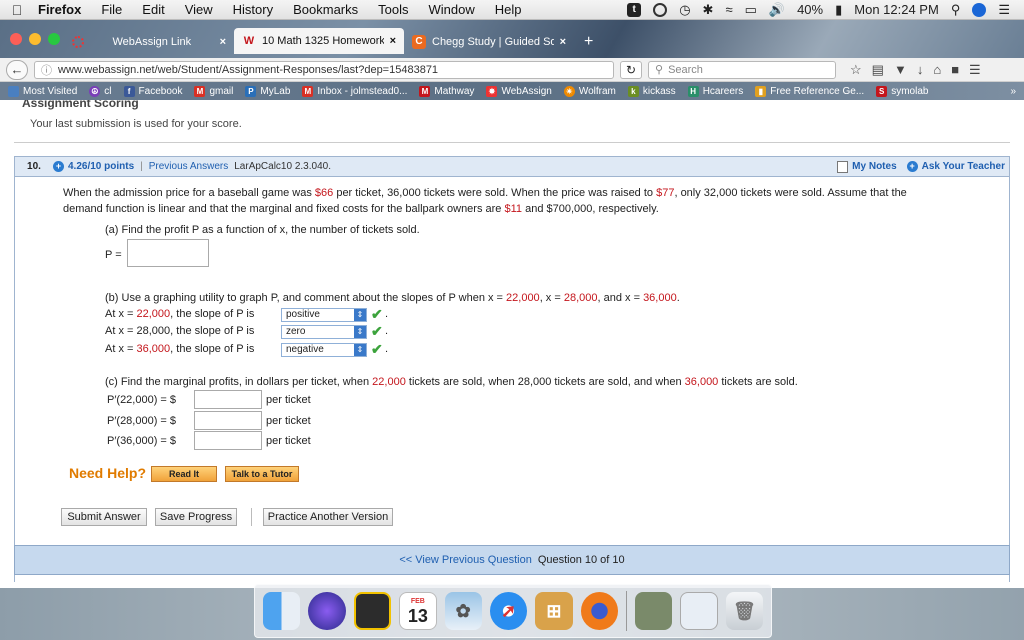 The height and width of the screenshot is (640, 1024). What do you see at coordinates (900, 70) in the screenshot?
I see `pocket-icon: ▼` at bounding box center [900, 70].